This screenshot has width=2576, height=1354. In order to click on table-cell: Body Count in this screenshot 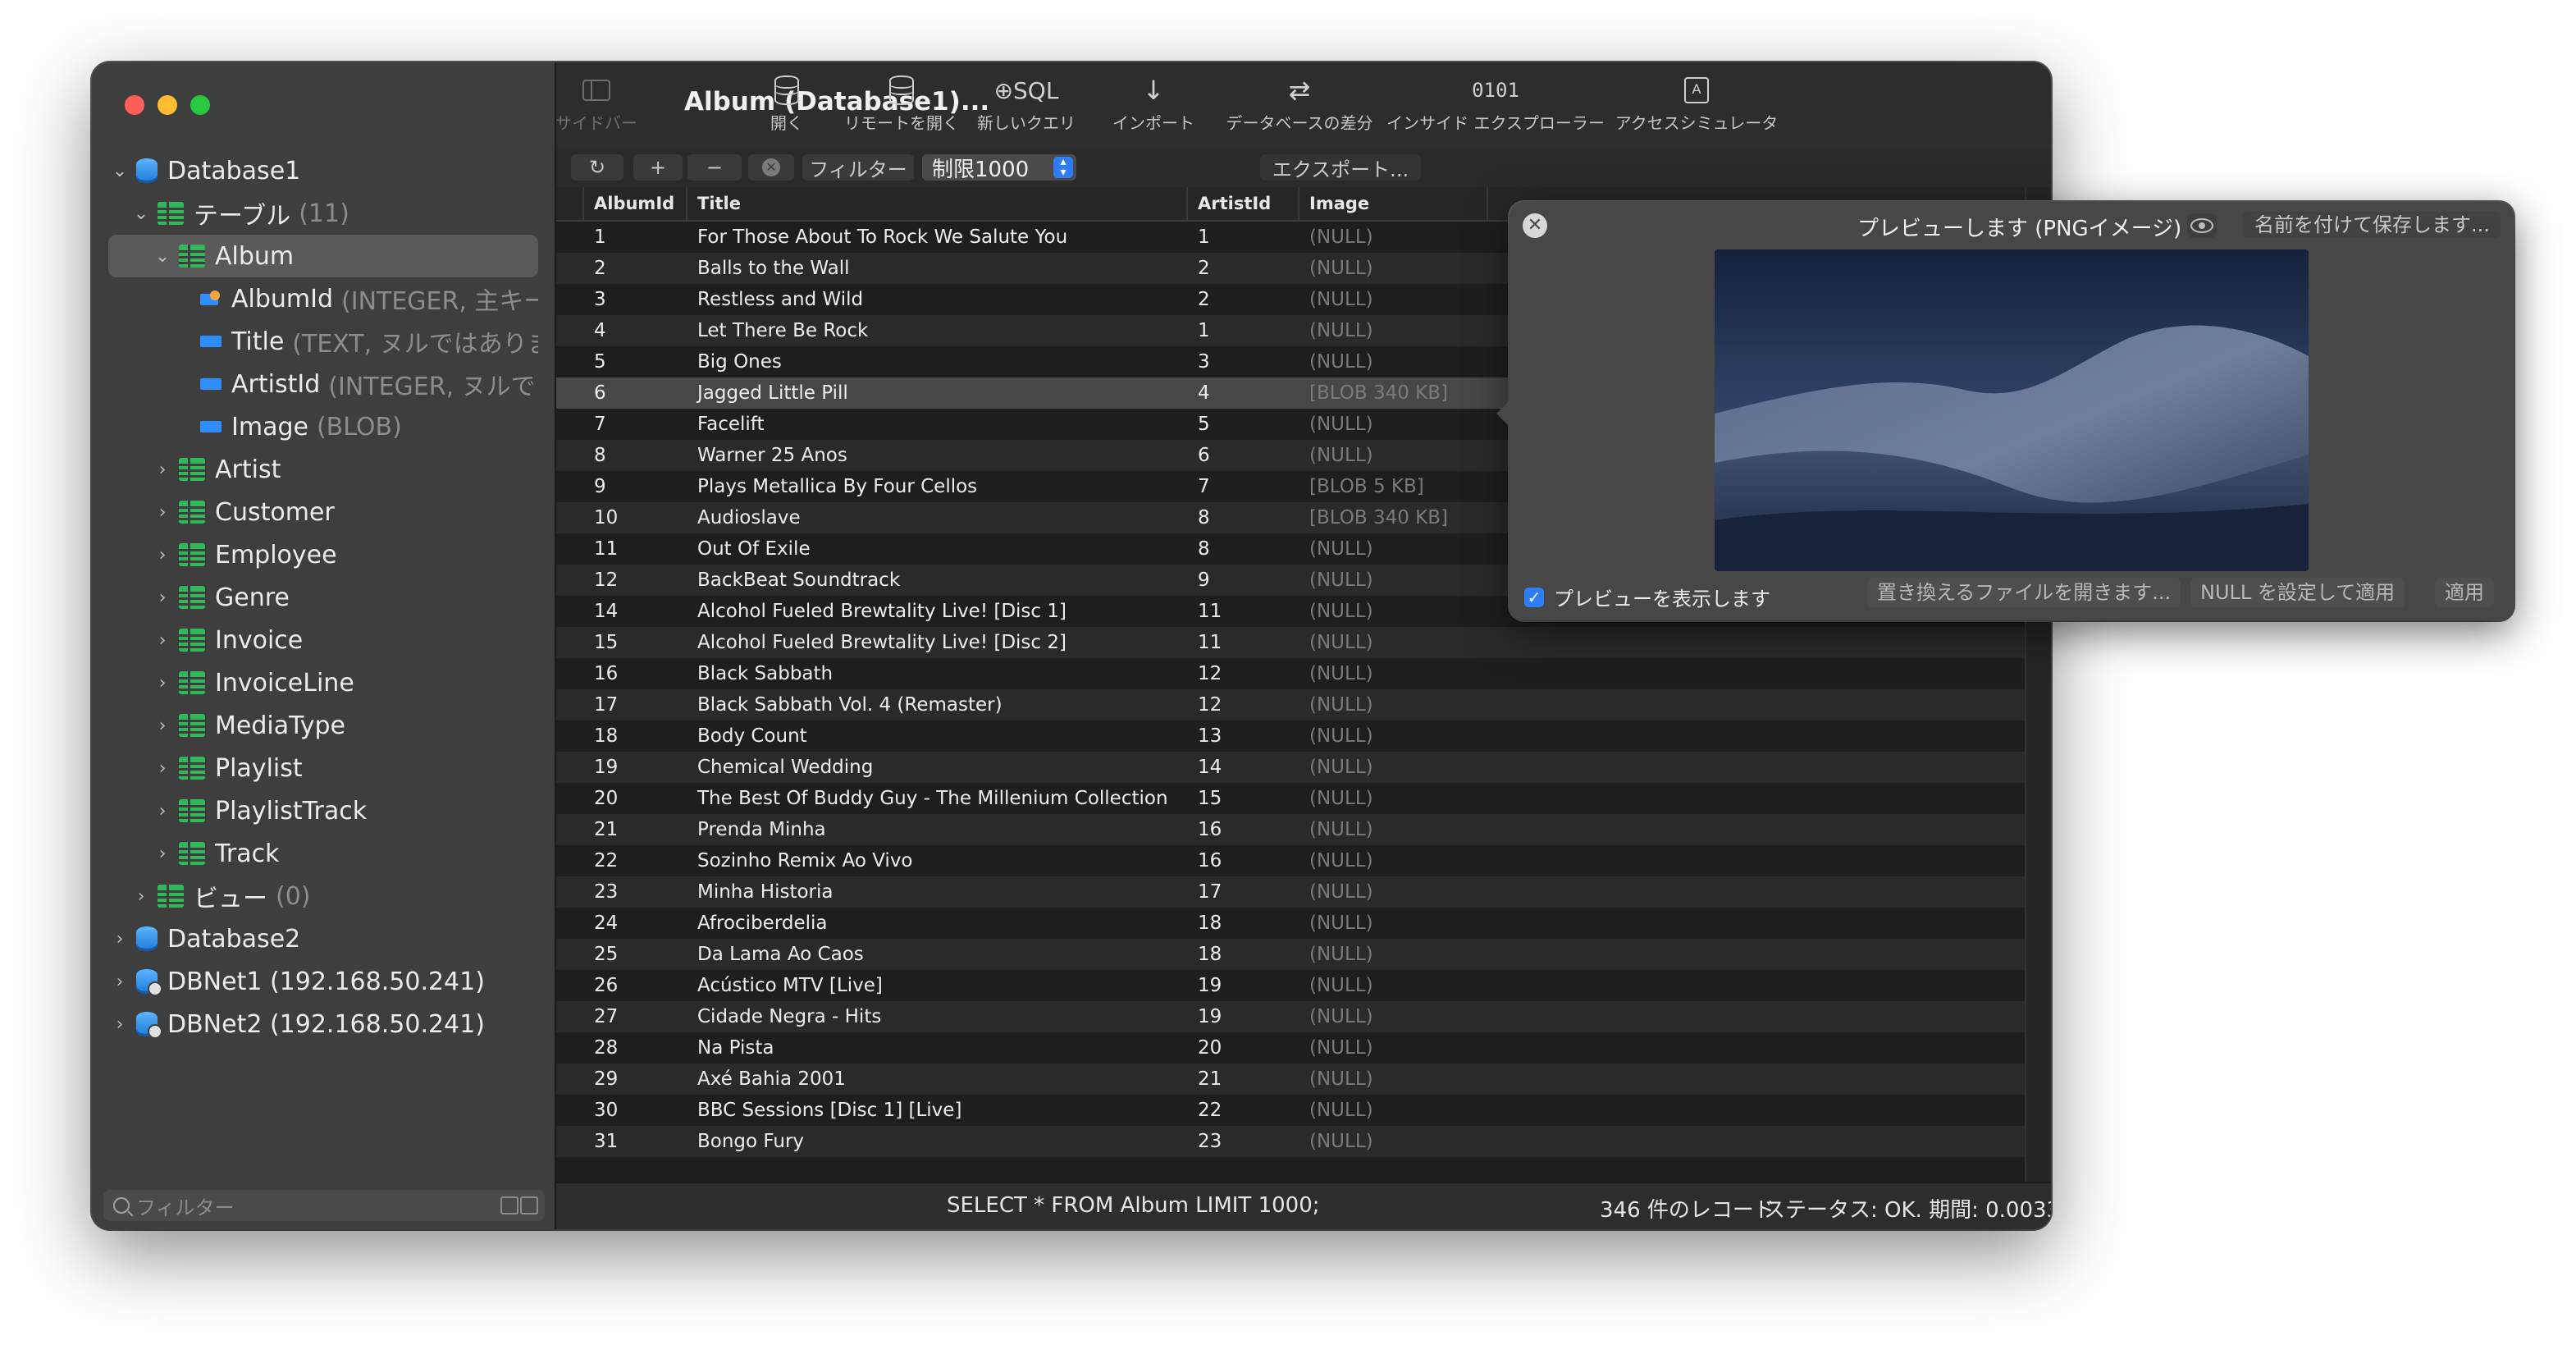, I will do `click(937, 736)`.